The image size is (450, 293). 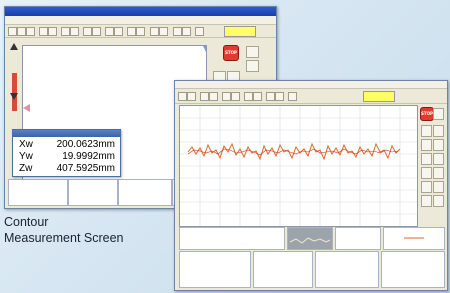 I want to click on preview-profile-icon, so click(x=310, y=240).